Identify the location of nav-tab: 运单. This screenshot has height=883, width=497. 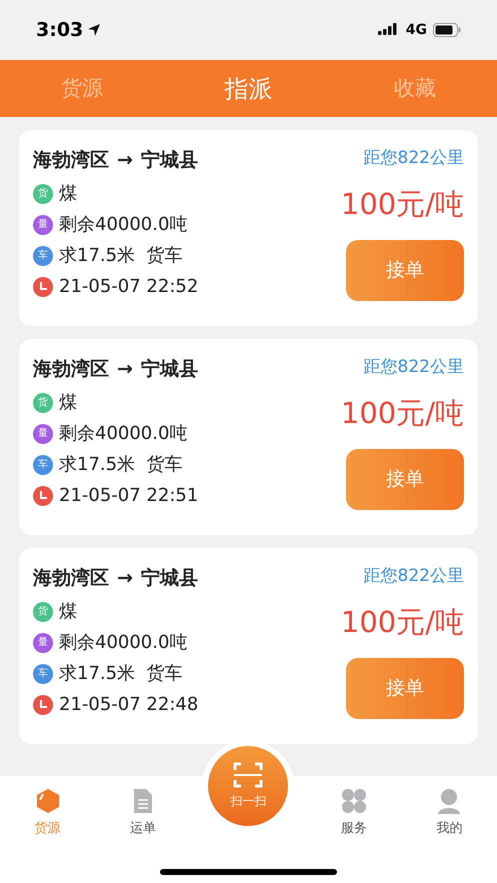
(143, 813).